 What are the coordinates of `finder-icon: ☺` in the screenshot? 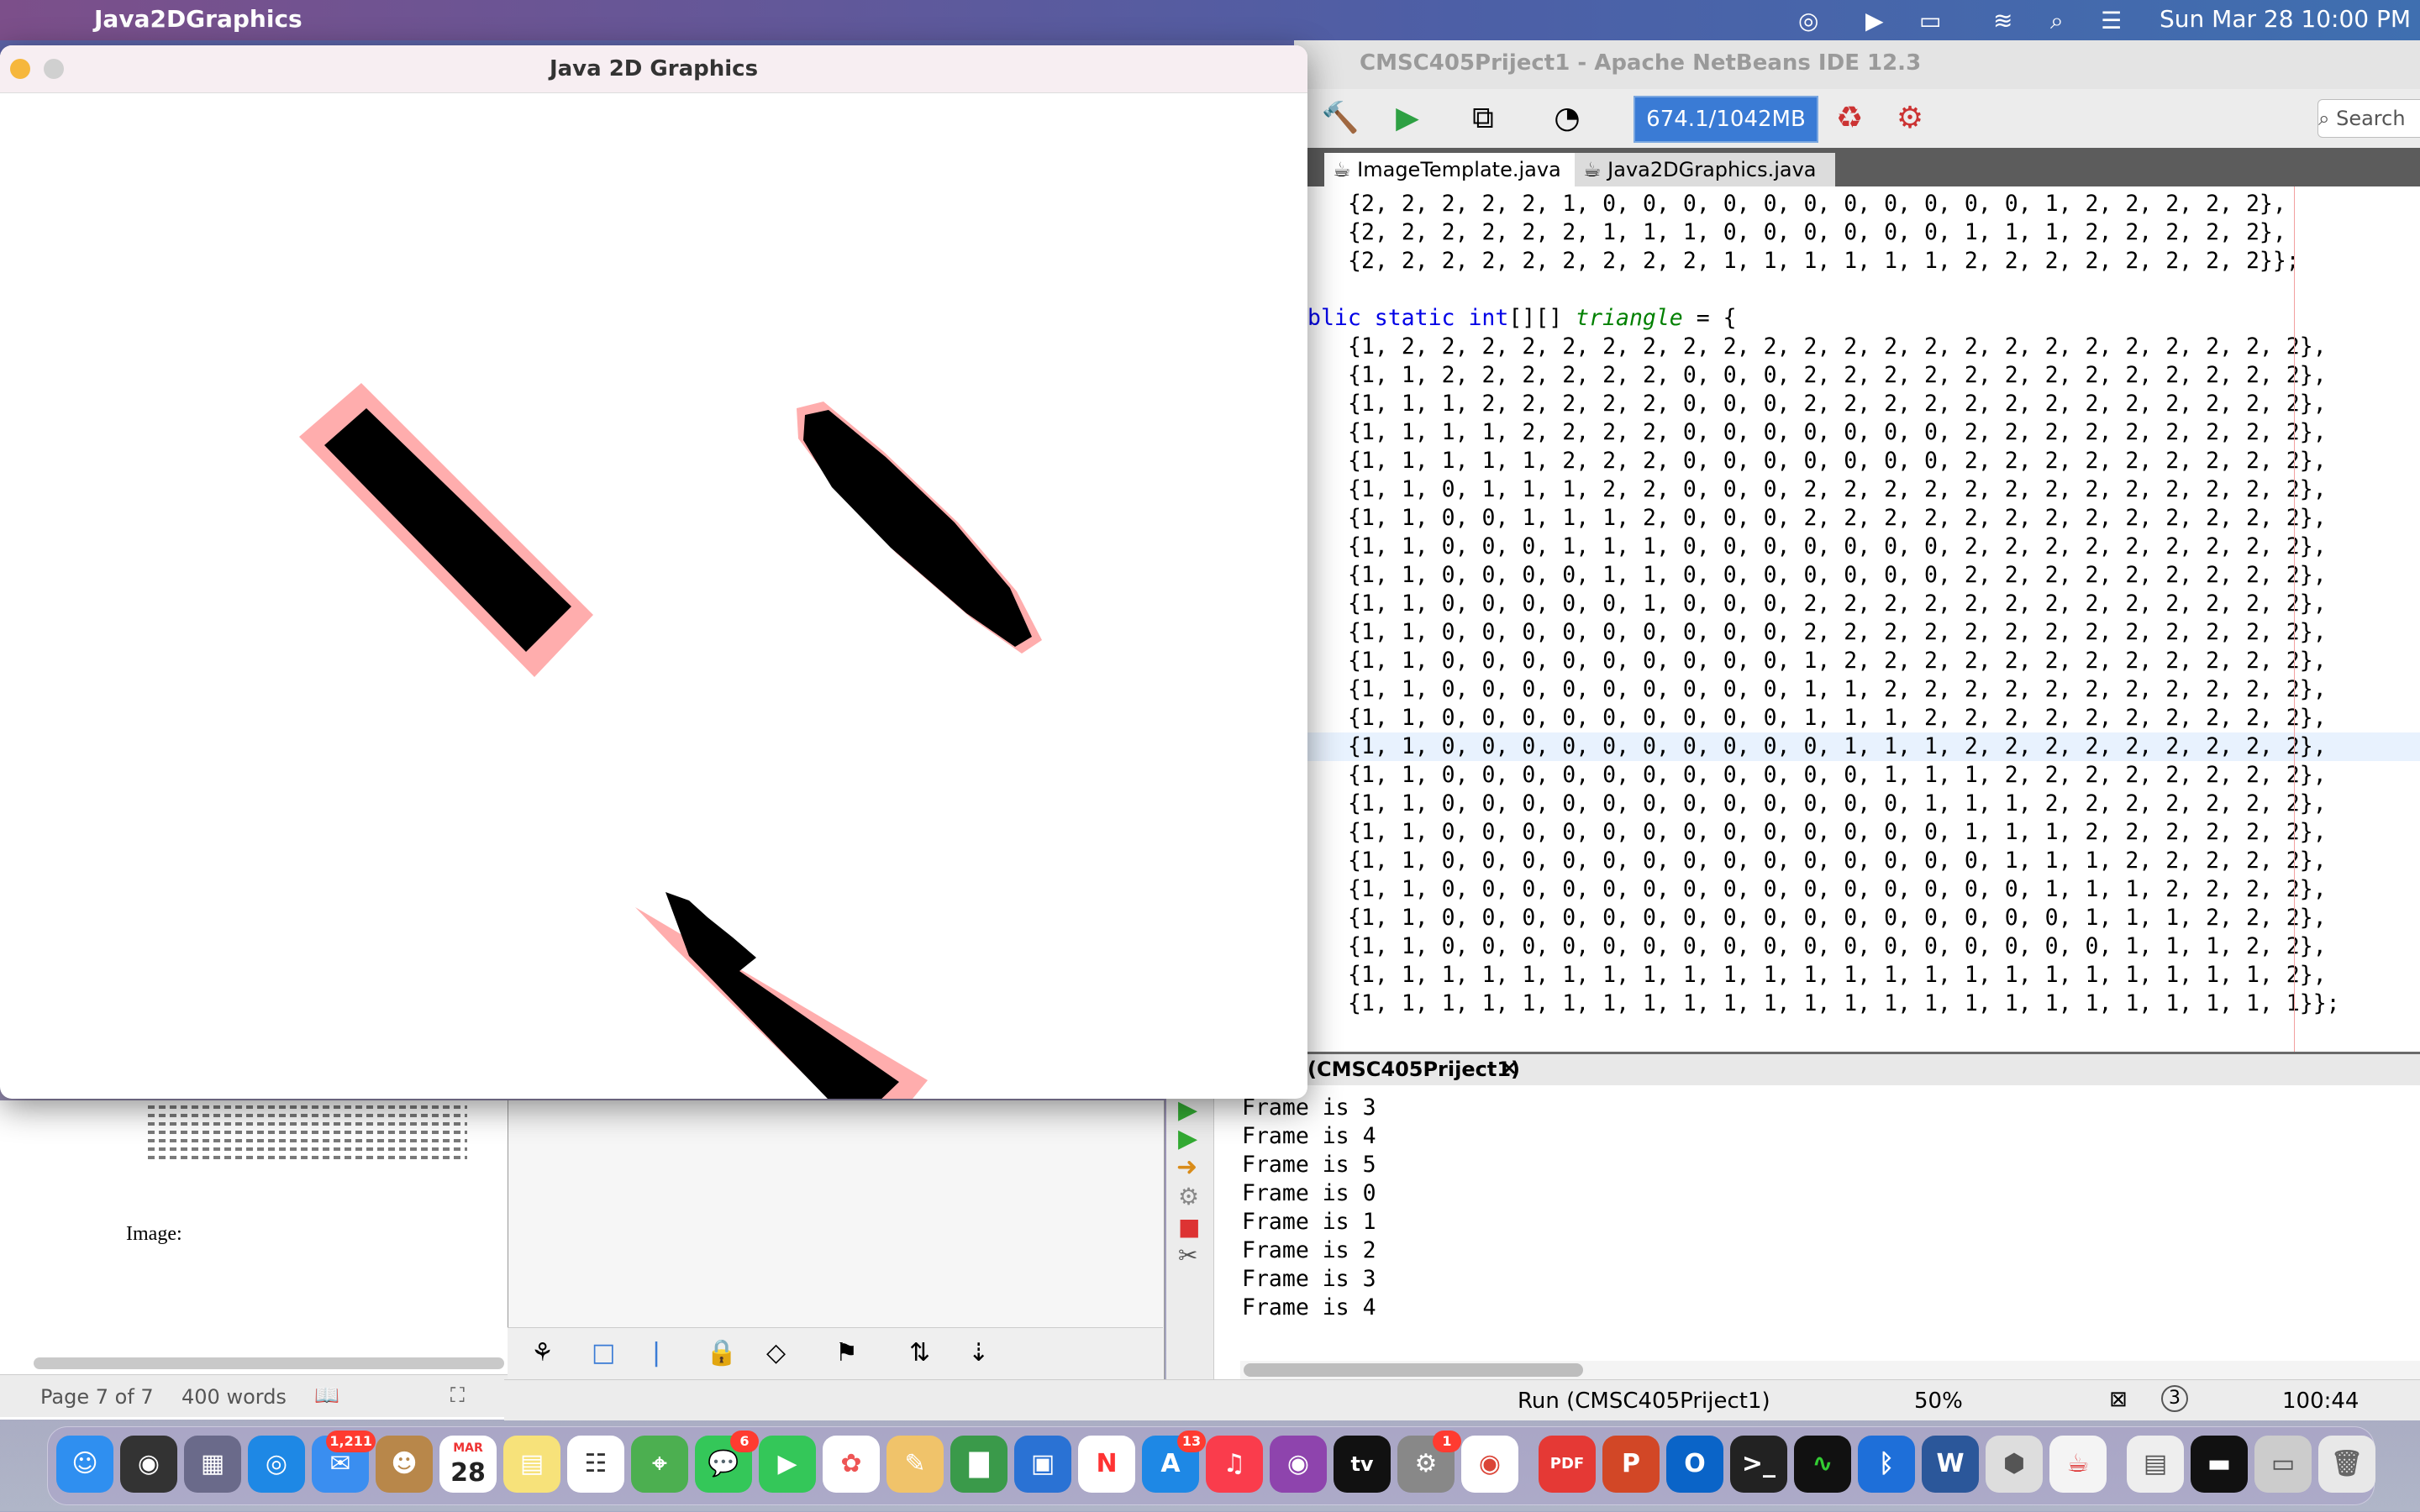 It's located at (84, 1464).